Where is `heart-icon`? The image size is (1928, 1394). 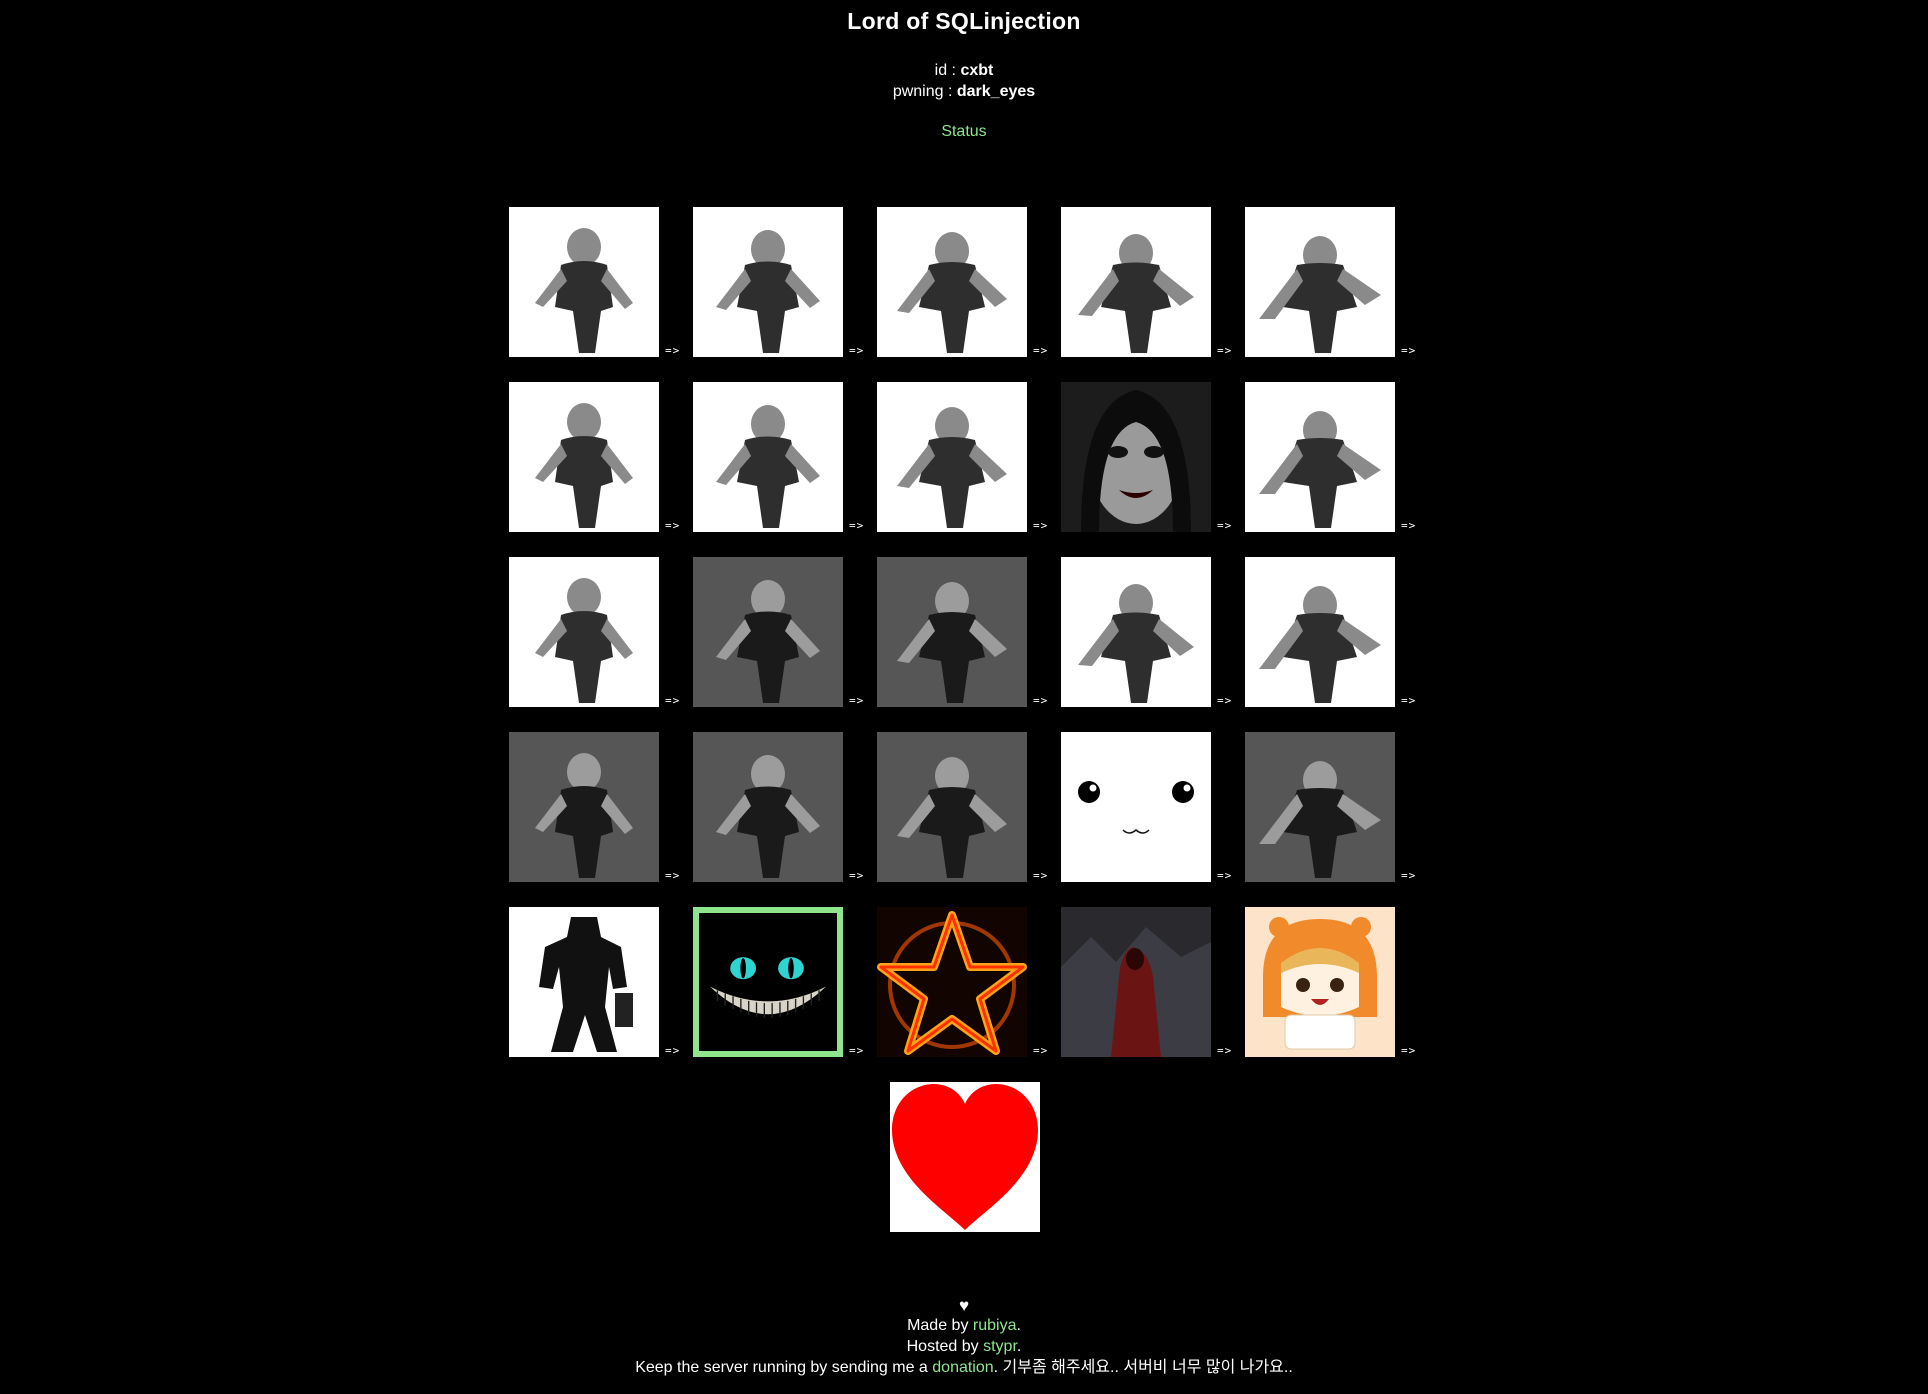
heart-icon is located at coordinates (965, 1157).